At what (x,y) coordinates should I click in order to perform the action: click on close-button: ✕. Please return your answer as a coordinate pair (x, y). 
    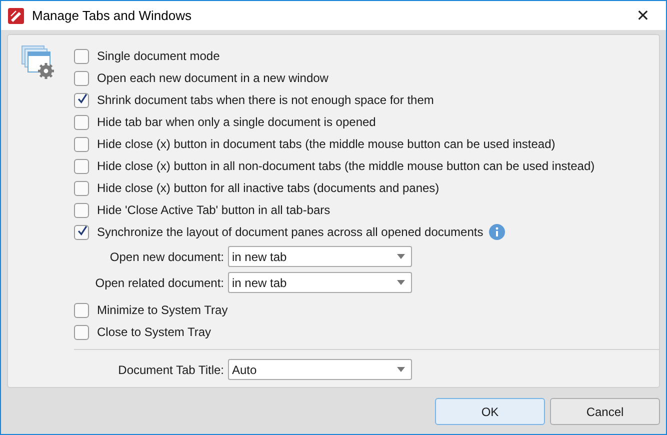
    Looking at the image, I should click on (643, 15).